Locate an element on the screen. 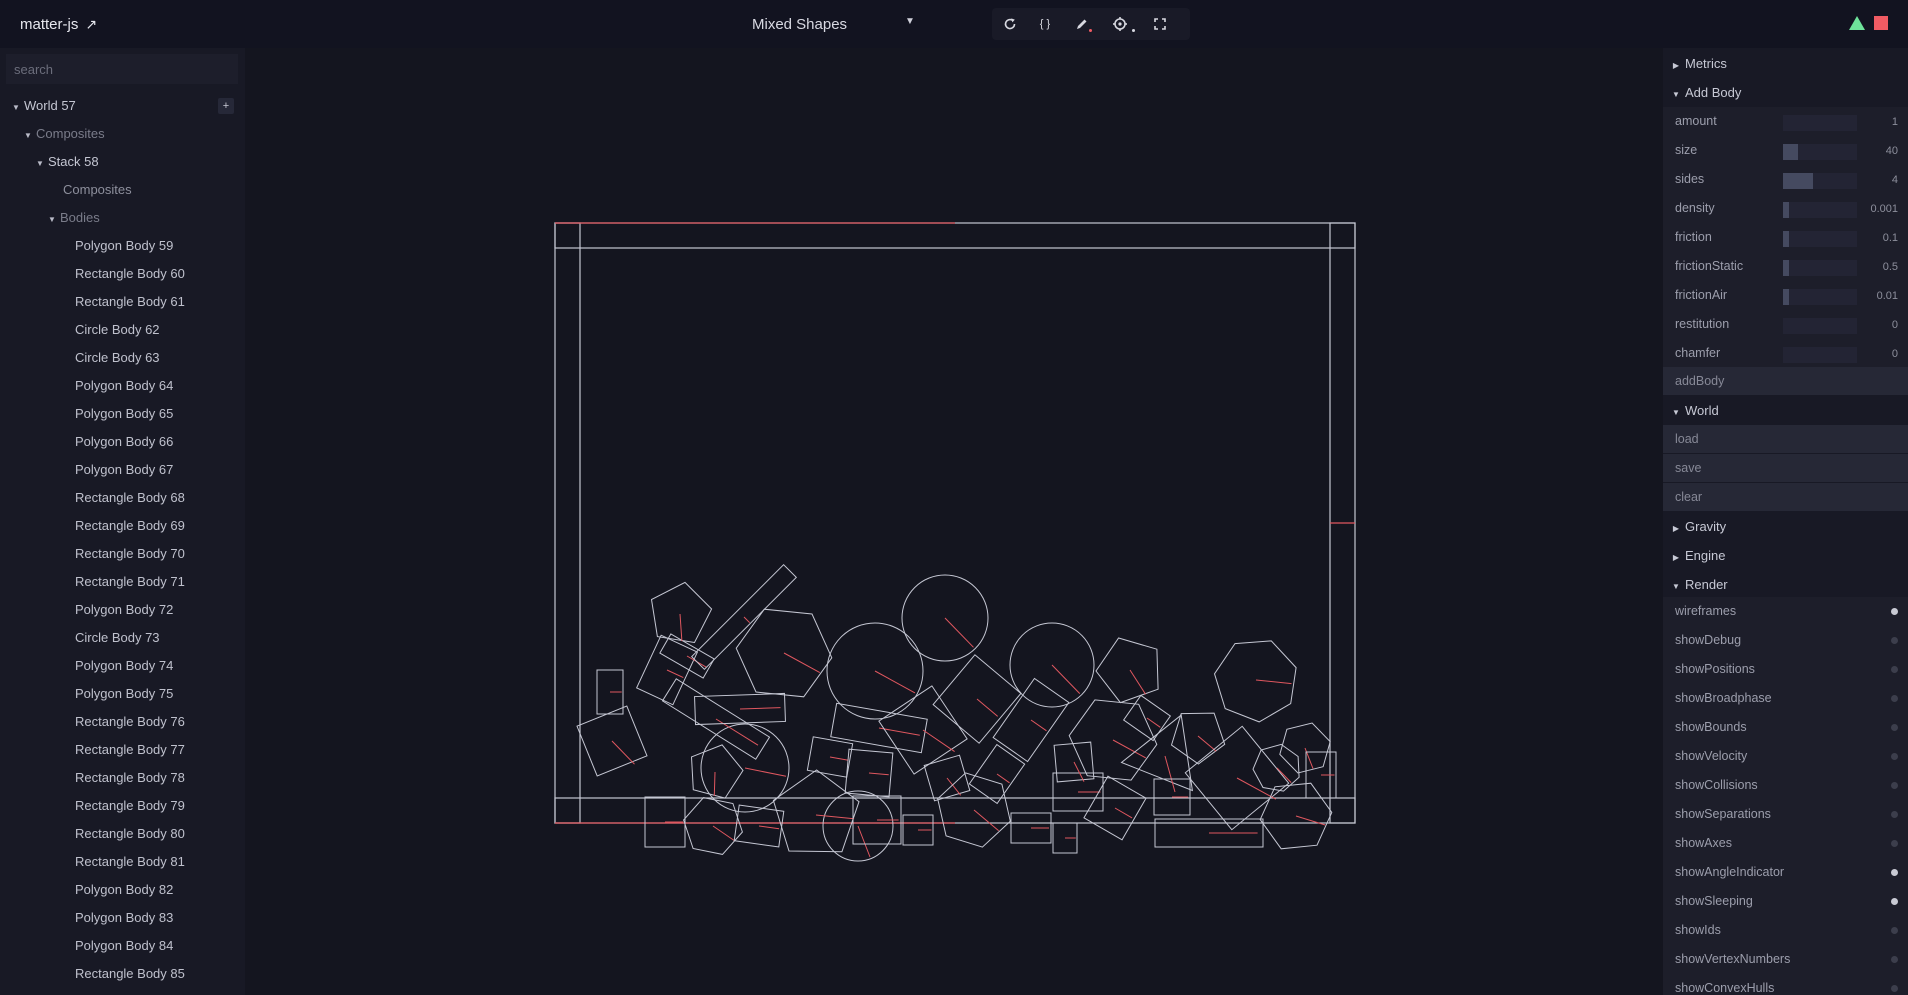  reset-icon is located at coordinates (1010, 24).